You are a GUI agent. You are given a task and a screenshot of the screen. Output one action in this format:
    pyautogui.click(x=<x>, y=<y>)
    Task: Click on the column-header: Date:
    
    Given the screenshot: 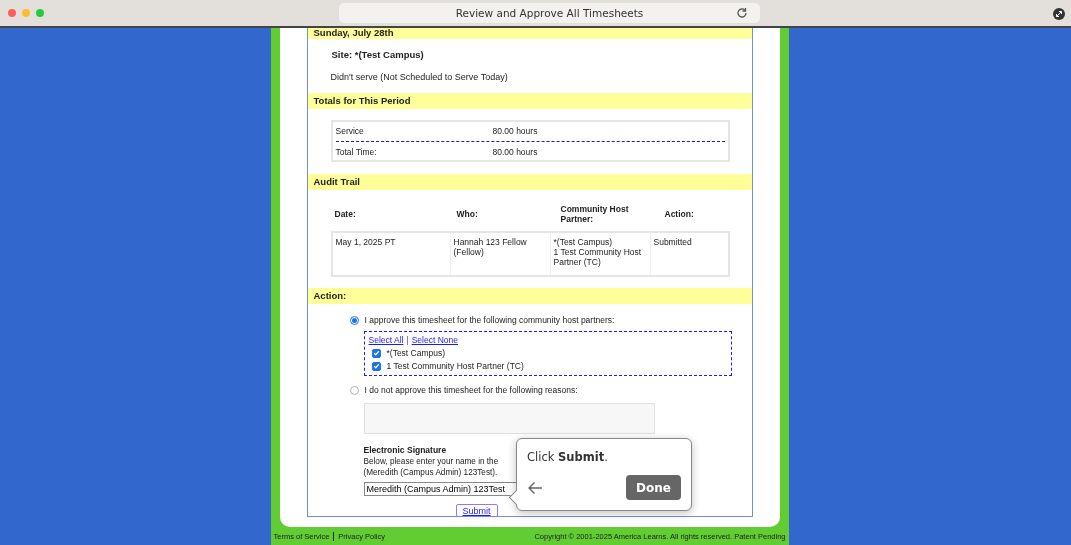 What is the action you would take?
    pyautogui.click(x=345, y=214)
    